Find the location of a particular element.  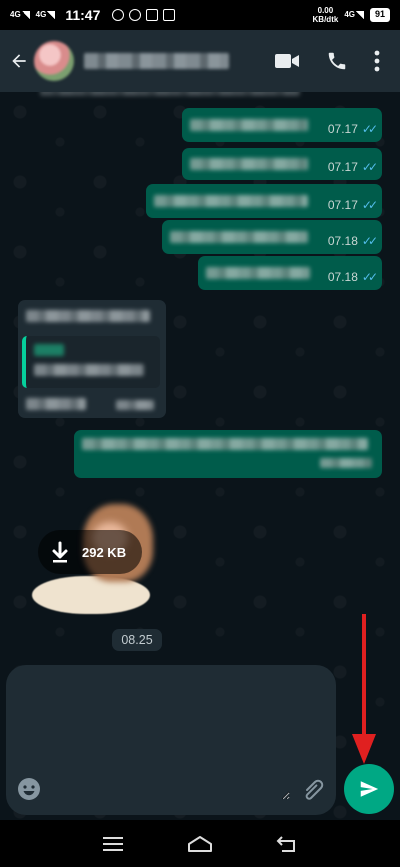

home-icon is located at coordinates (199, 843).